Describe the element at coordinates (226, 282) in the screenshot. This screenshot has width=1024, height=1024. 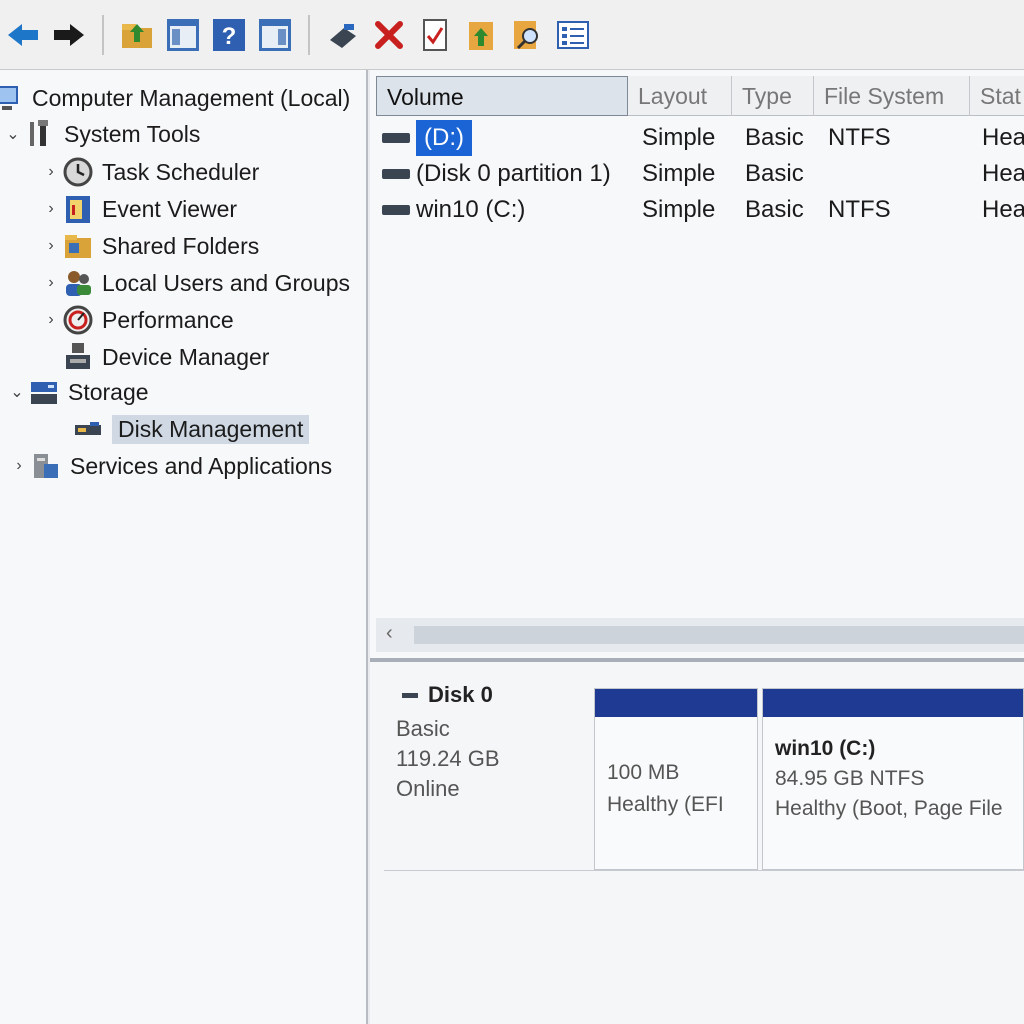
I see `tree-item-label: Local Users and Groups` at that location.